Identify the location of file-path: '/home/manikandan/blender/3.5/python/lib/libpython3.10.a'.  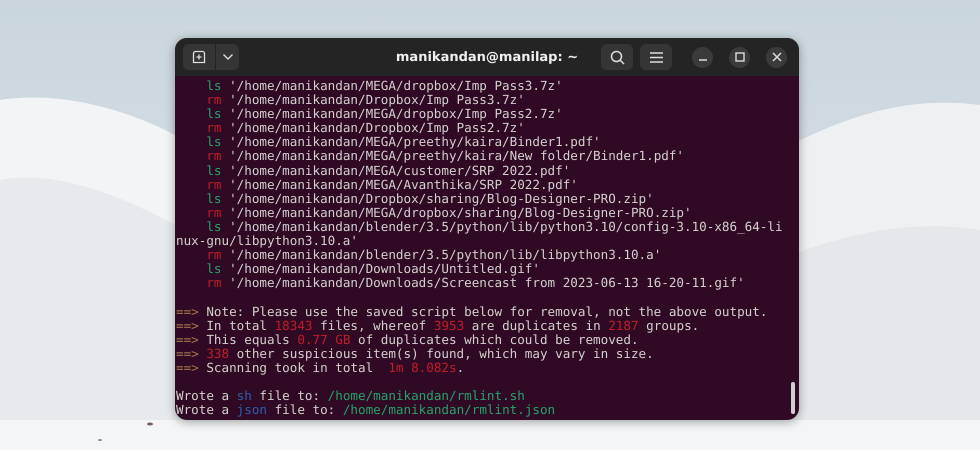
(445, 254).